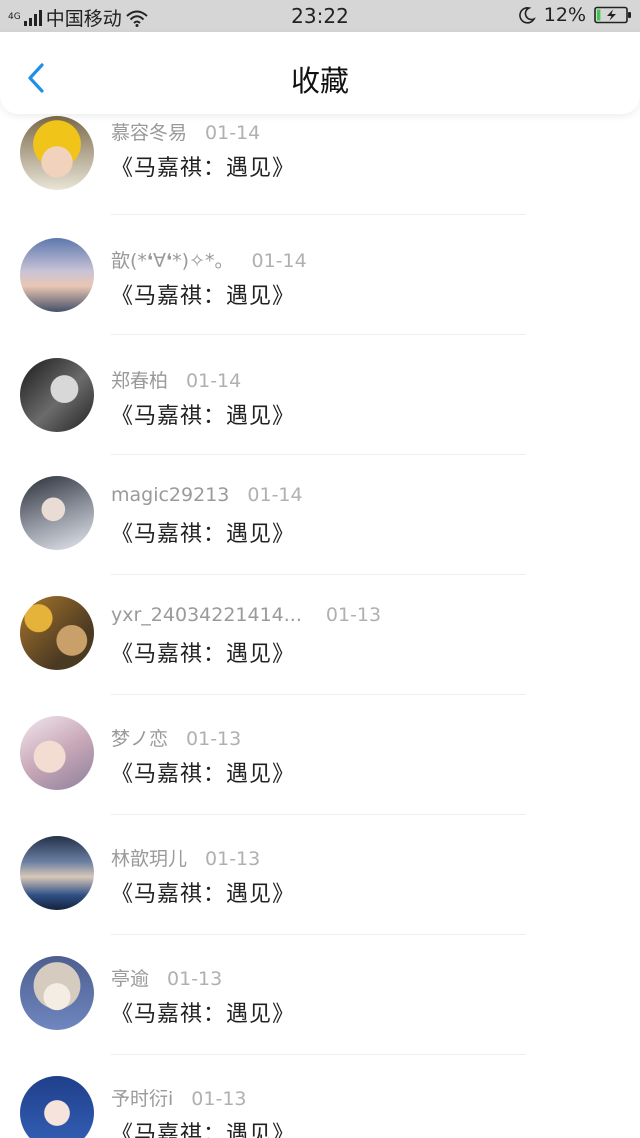 This screenshot has width=640, height=1138. Describe the element at coordinates (320, 885) in the screenshot. I see `list-item: 林歆玥儿 01-13 《马嘉祺：遇见》` at that location.